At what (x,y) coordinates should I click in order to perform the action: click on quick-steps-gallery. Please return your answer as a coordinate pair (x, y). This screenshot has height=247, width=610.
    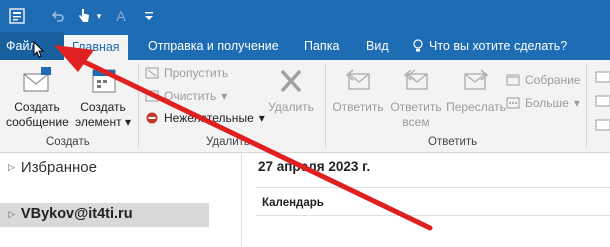
    Looking at the image, I should click on (602, 102).